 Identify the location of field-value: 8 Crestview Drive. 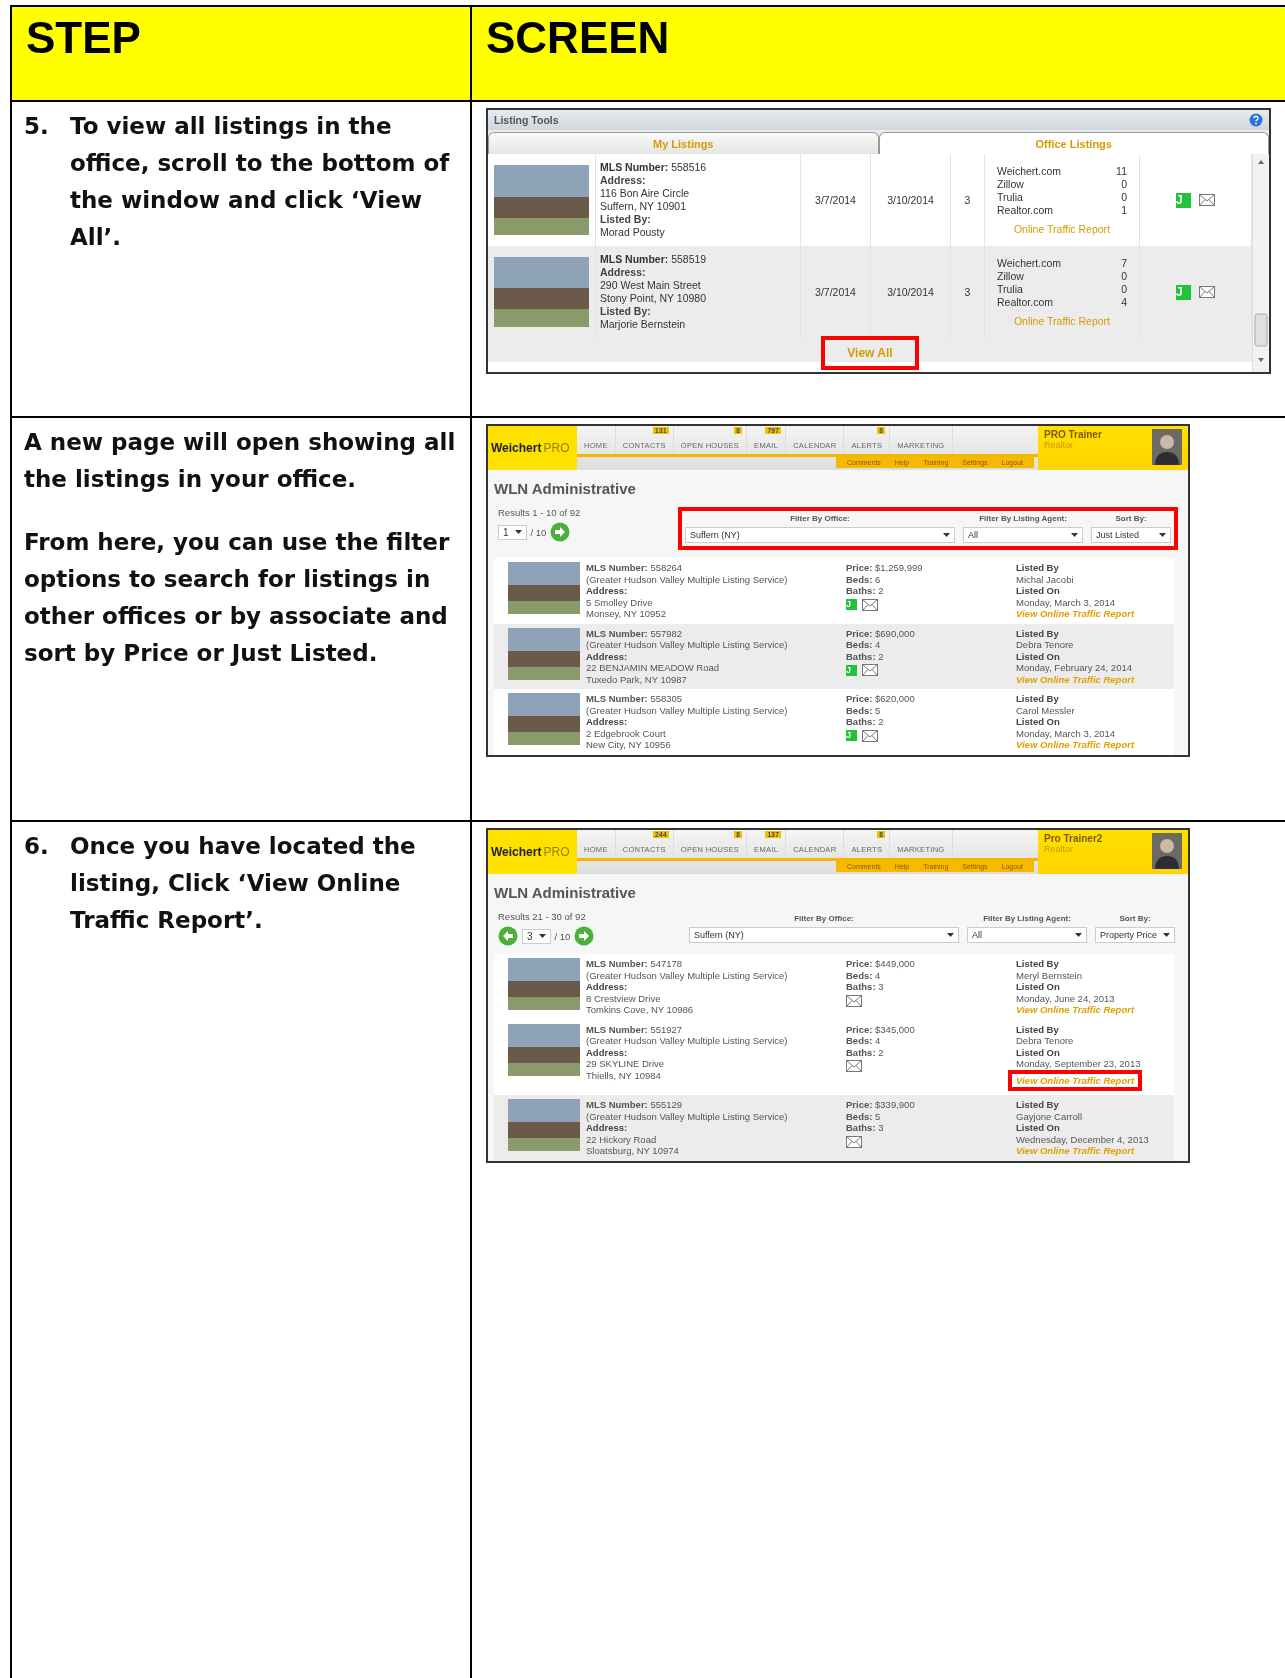
(623, 998).